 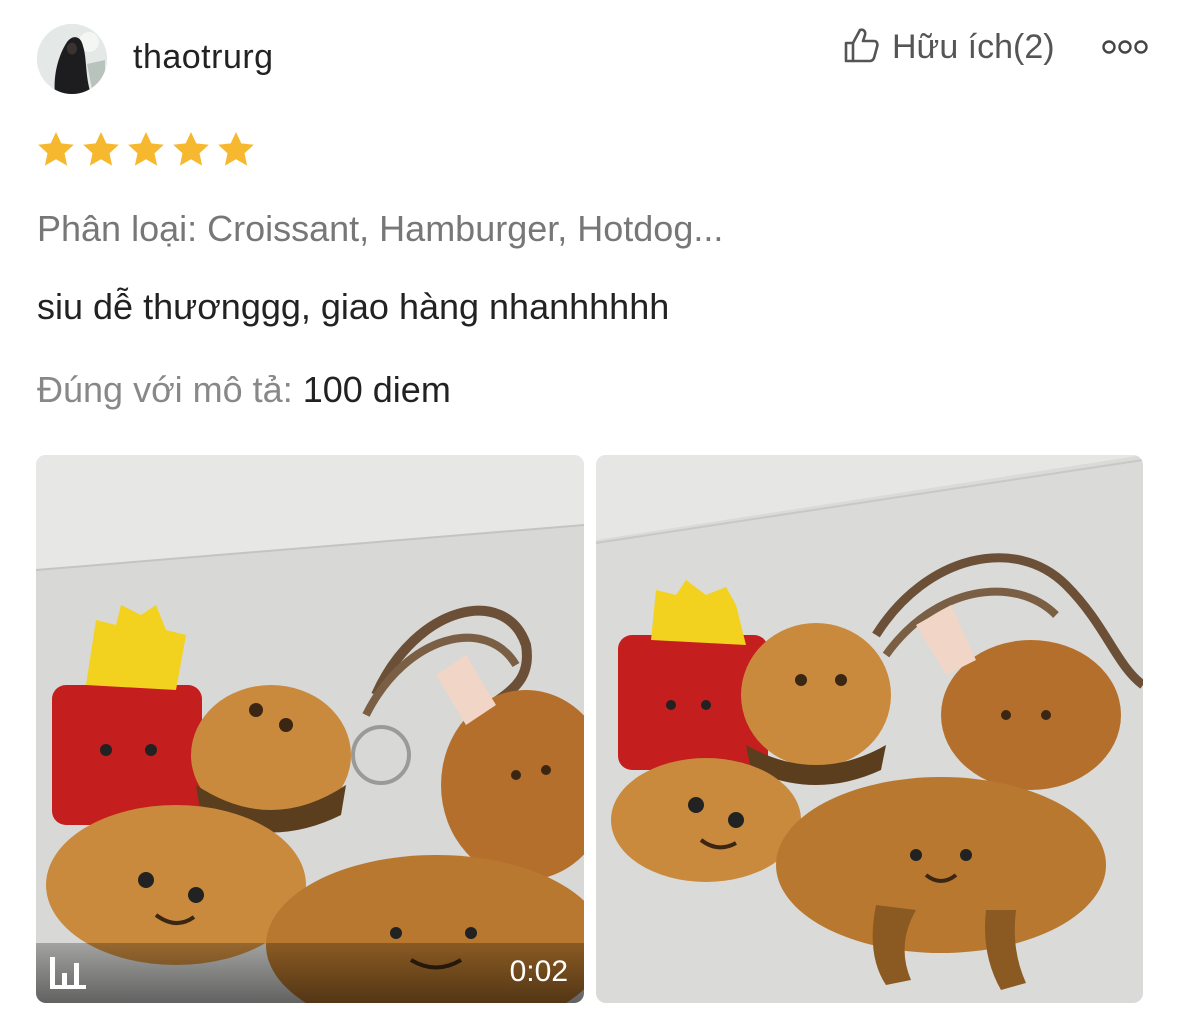 What do you see at coordinates (538, 971) in the screenshot?
I see `video-duration: 0:02` at bounding box center [538, 971].